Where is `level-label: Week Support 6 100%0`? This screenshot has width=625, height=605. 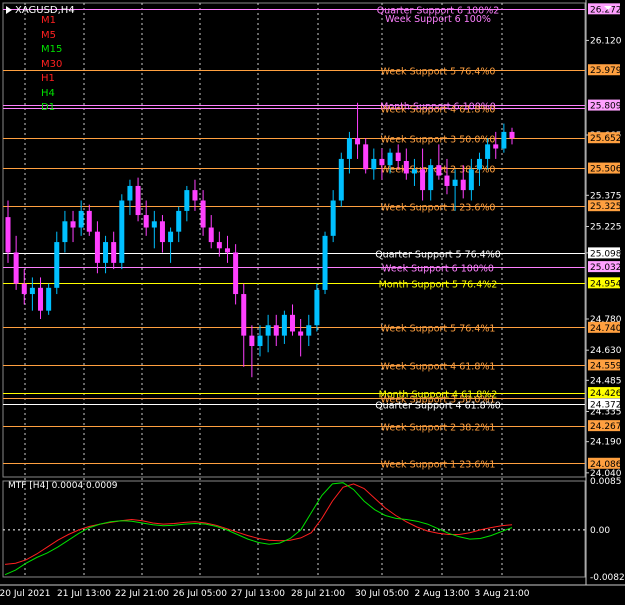
level-label: Week Support 6 100%0 is located at coordinates (438, 269).